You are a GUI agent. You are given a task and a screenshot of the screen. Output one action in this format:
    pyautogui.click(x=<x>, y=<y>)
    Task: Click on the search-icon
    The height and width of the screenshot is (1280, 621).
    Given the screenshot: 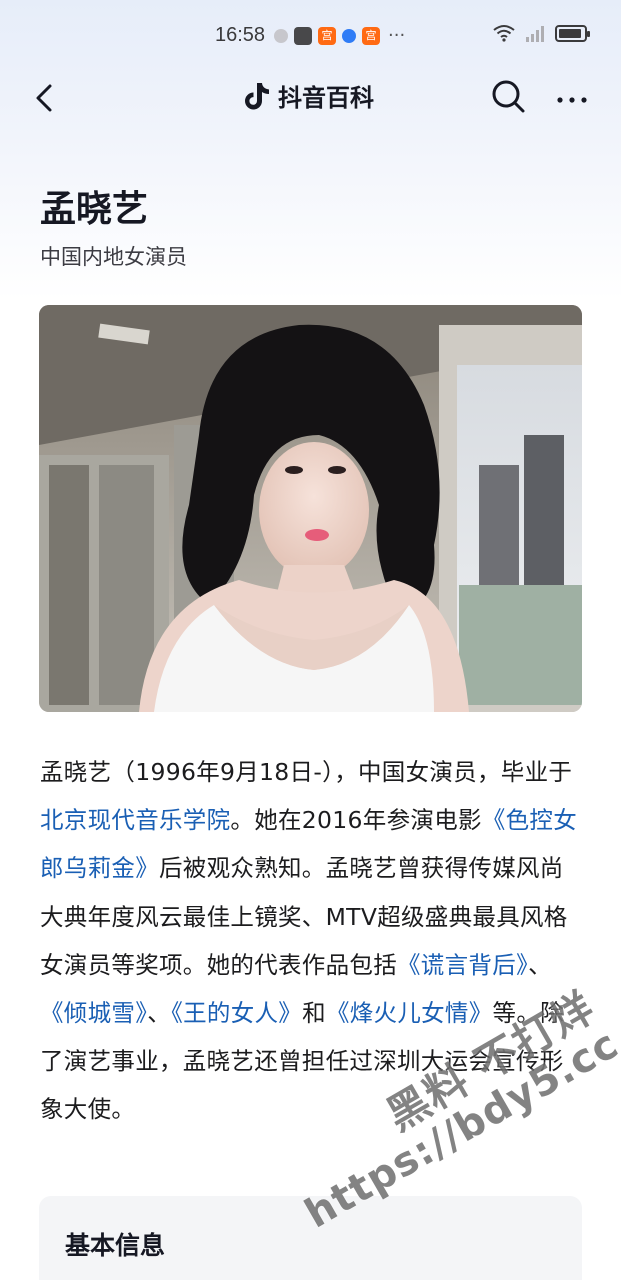 What is the action you would take?
    pyautogui.click(x=508, y=96)
    